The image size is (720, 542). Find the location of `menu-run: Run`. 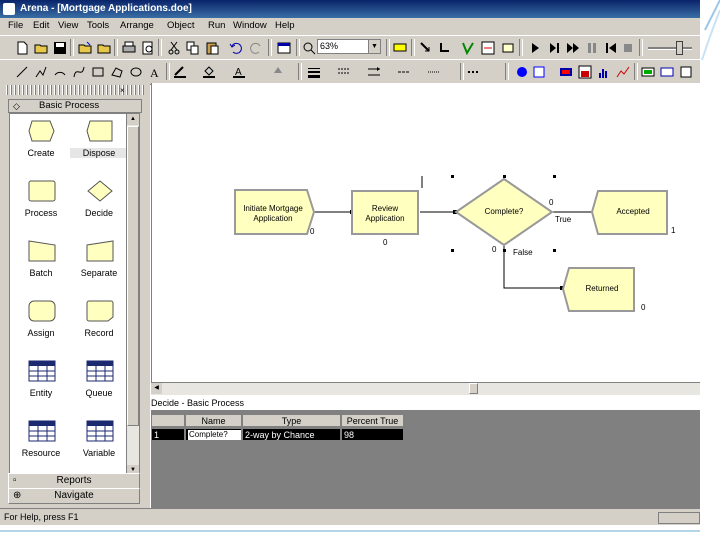

menu-run: Run is located at coordinates (216, 25).